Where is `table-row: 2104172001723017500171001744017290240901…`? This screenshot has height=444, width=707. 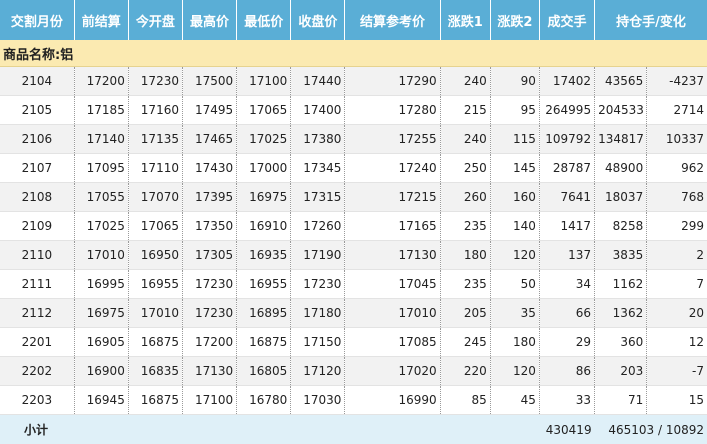 table-row: 2104172001723017500171001744017290240901… is located at coordinates (353, 81).